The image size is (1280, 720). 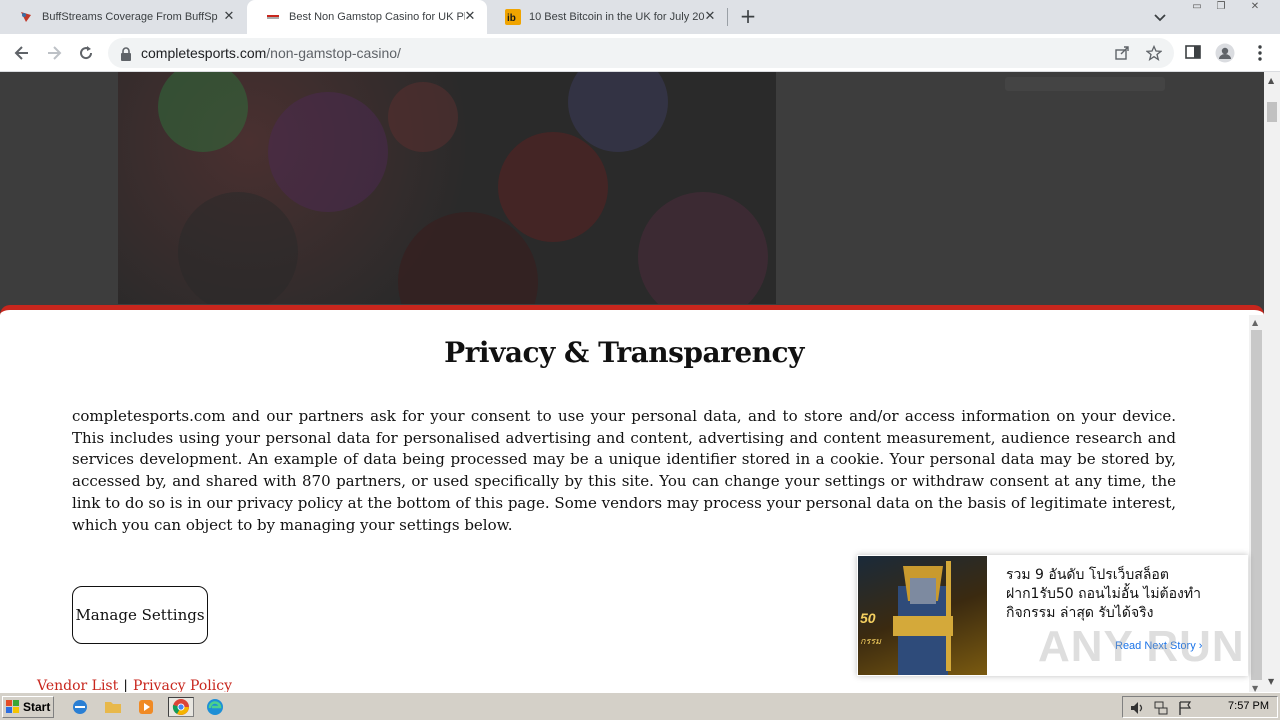 I want to click on ib-favicon-icon: ib, so click(x=513, y=17).